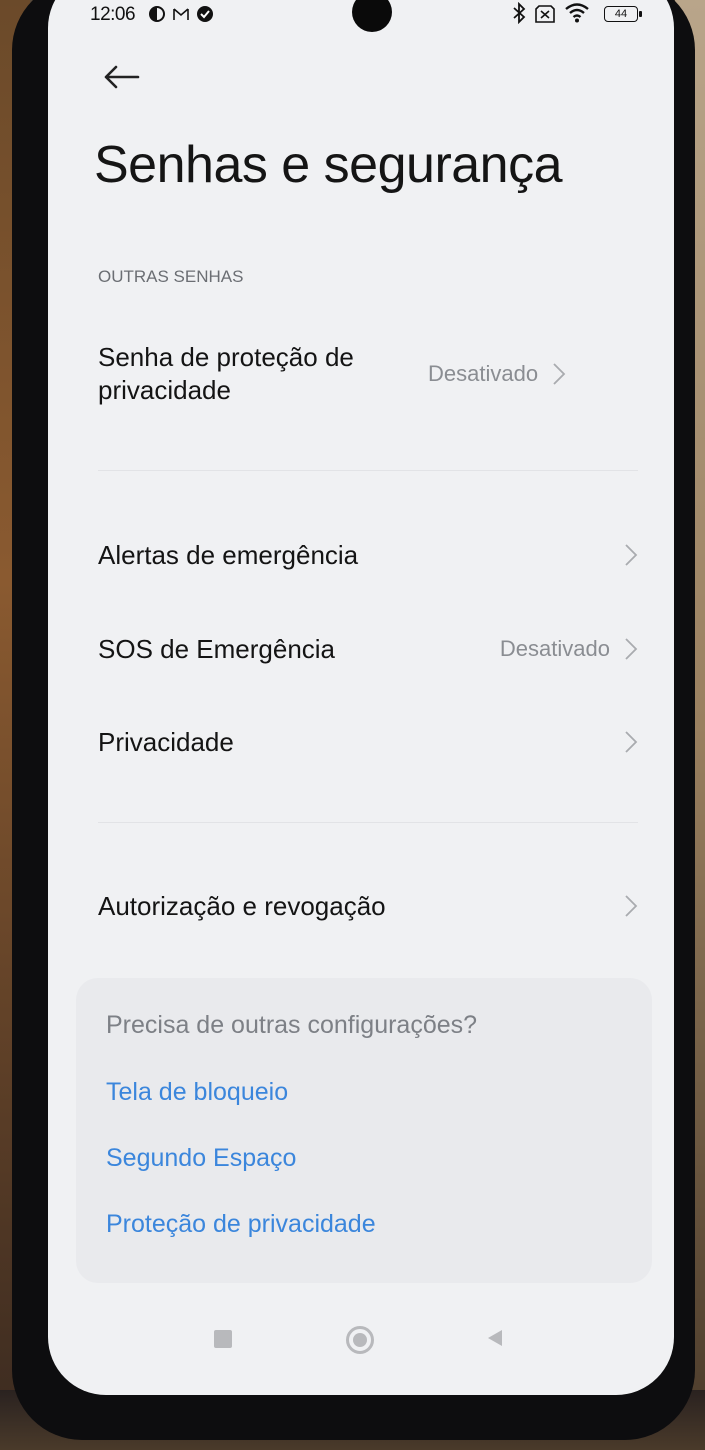 The image size is (705, 1450). What do you see at coordinates (157, 14) in the screenshot?
I see `data-saver-icon` at bounding box center [157, 14].